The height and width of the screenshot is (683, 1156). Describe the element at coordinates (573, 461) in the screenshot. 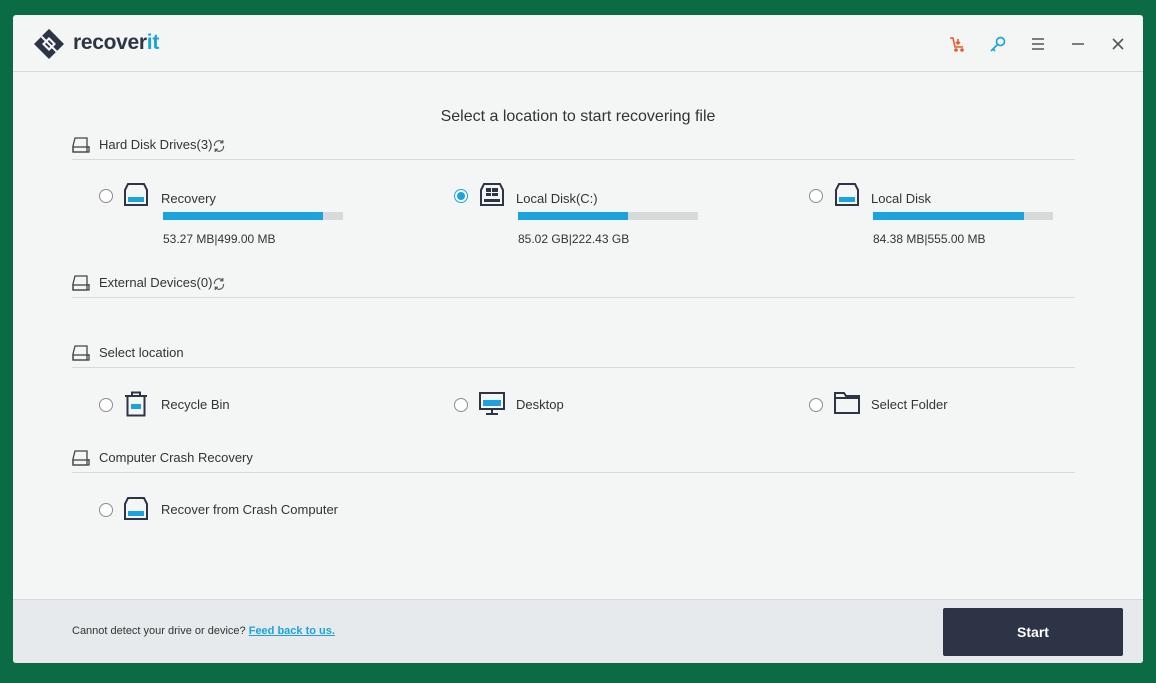

I see `section-computer-crash-recovery: Computer Crash Recovery` at that location.